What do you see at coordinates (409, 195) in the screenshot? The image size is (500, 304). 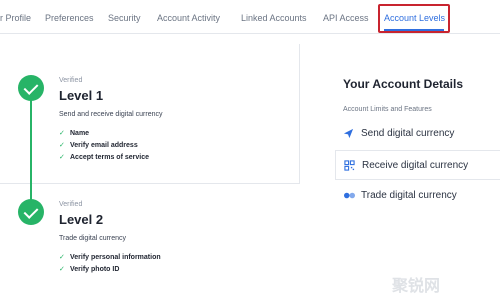 I see `detail-label: Trade digital currency` at bounding box center [409, 195].